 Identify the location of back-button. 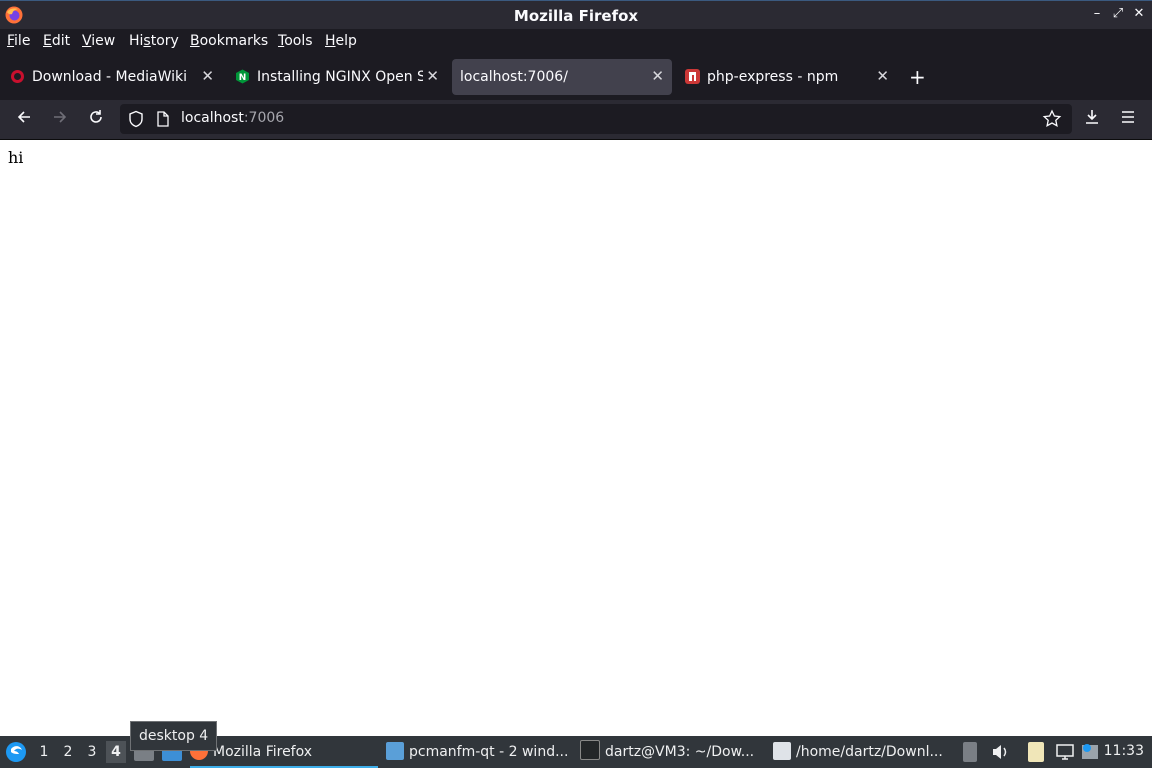
(24, 119).